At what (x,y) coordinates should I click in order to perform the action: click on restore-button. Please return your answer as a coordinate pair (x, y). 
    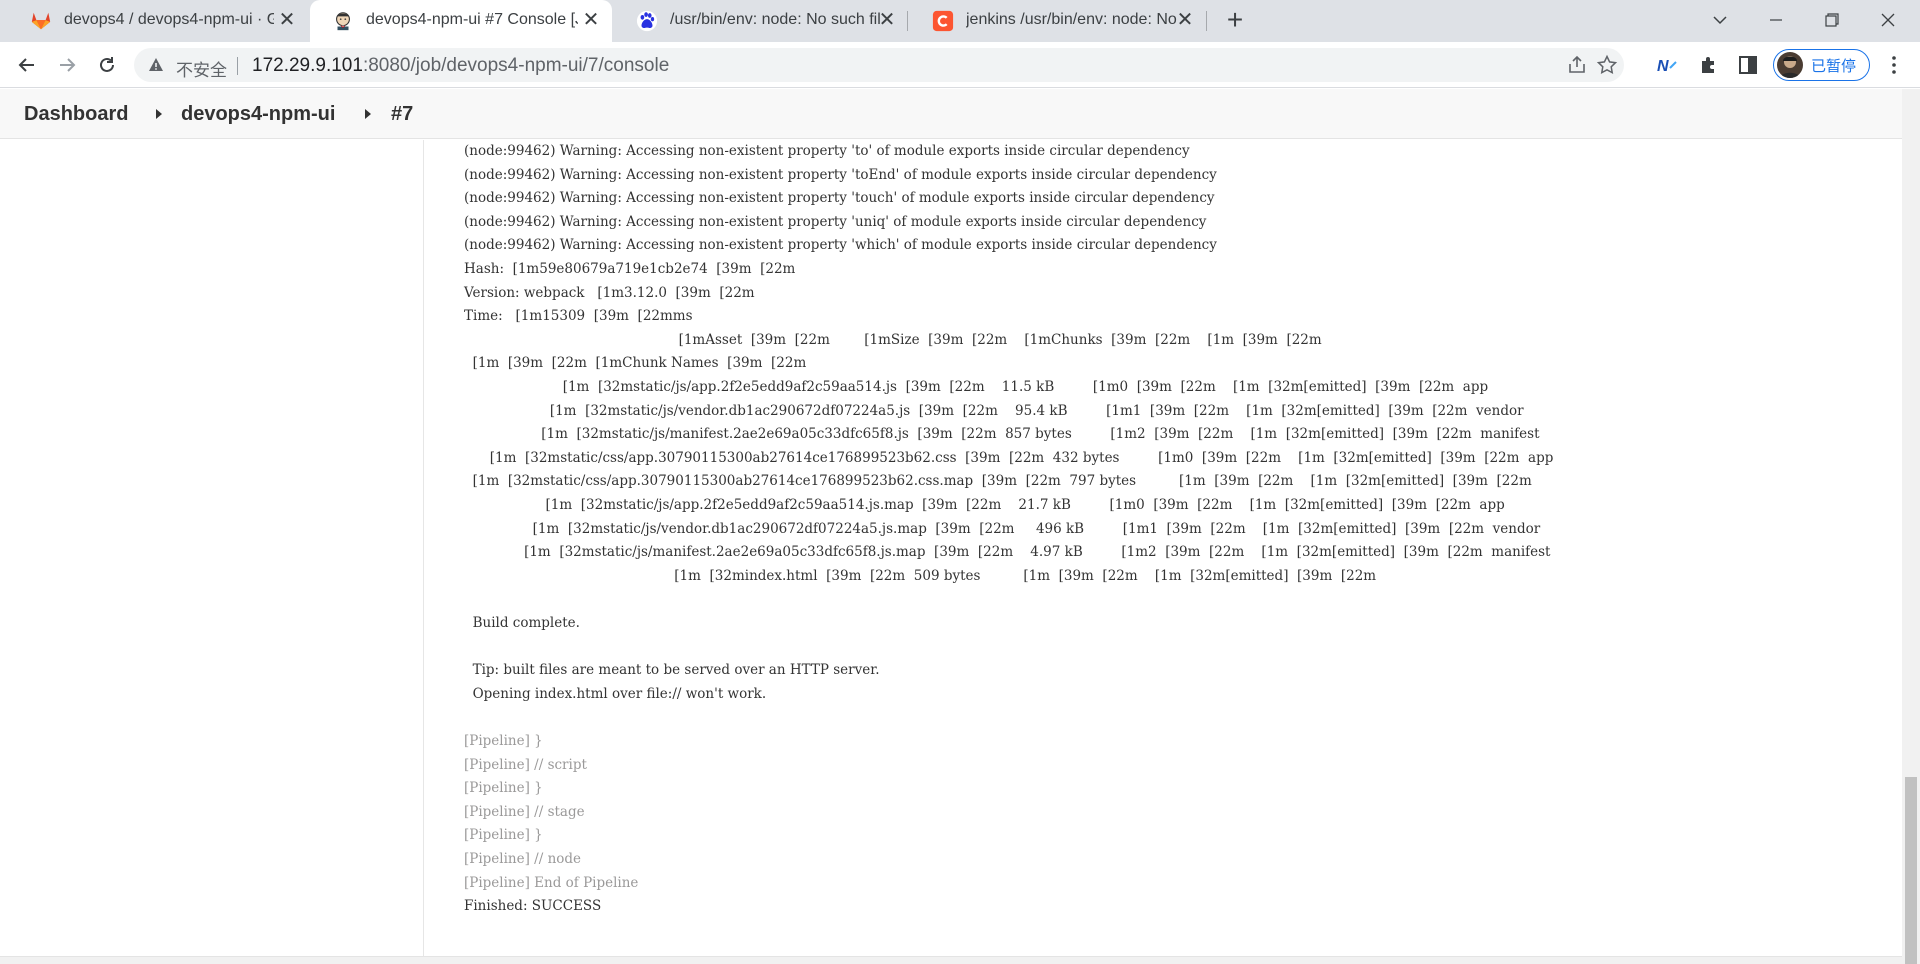
    Looking at the image, I should click on (1832, 20).